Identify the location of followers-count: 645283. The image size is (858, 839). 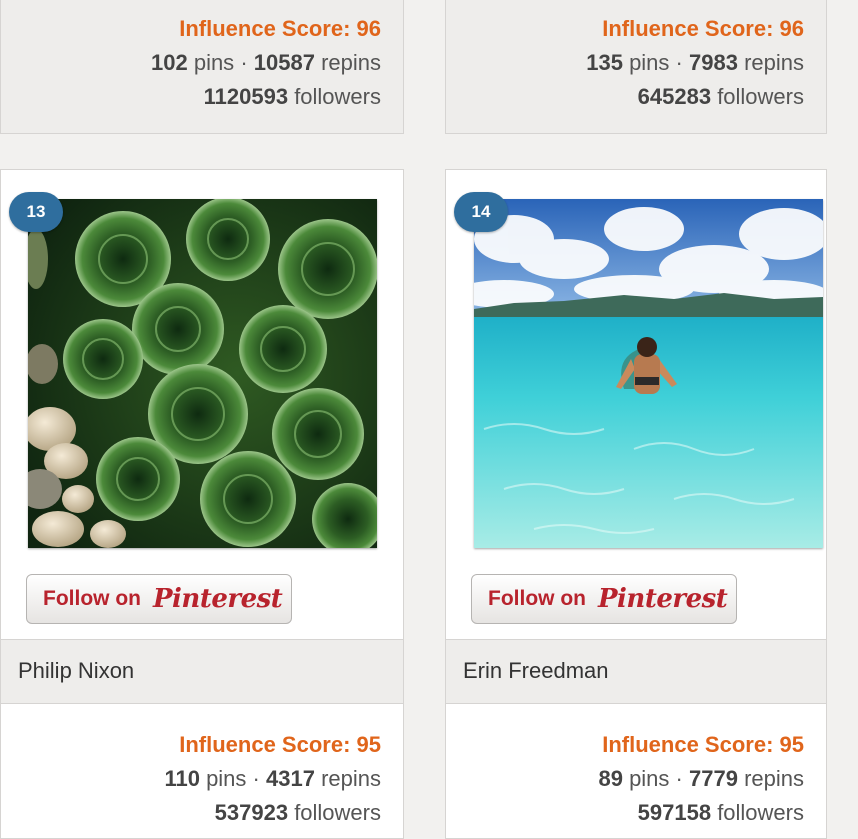
(674, 96).